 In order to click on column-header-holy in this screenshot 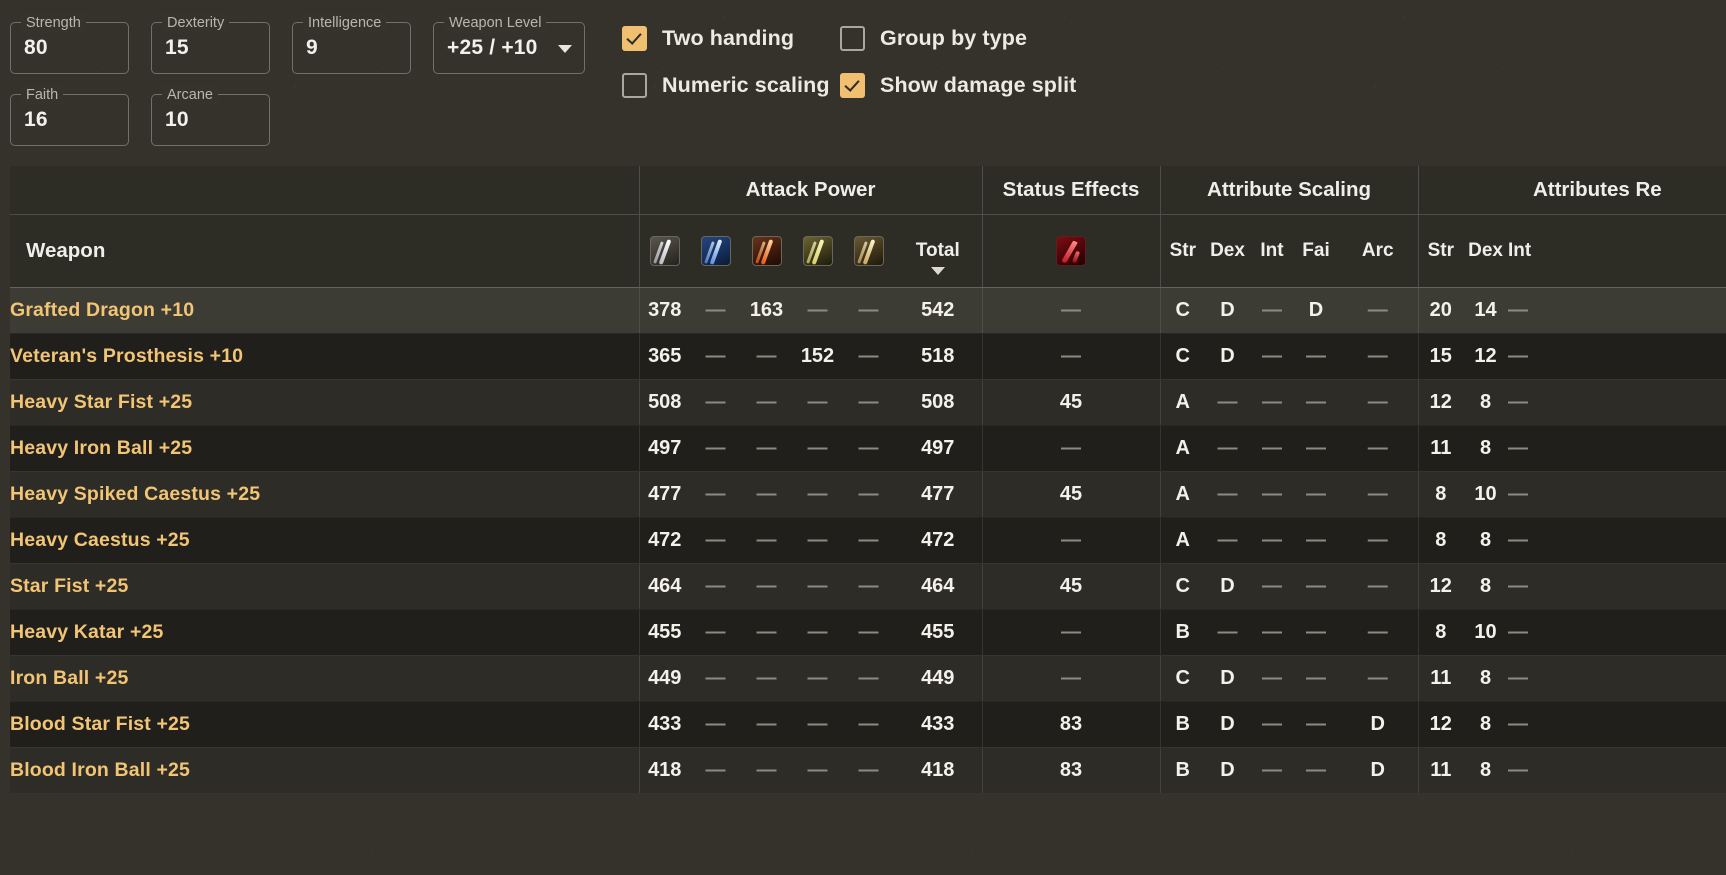, I will do `click(868, 251)`.